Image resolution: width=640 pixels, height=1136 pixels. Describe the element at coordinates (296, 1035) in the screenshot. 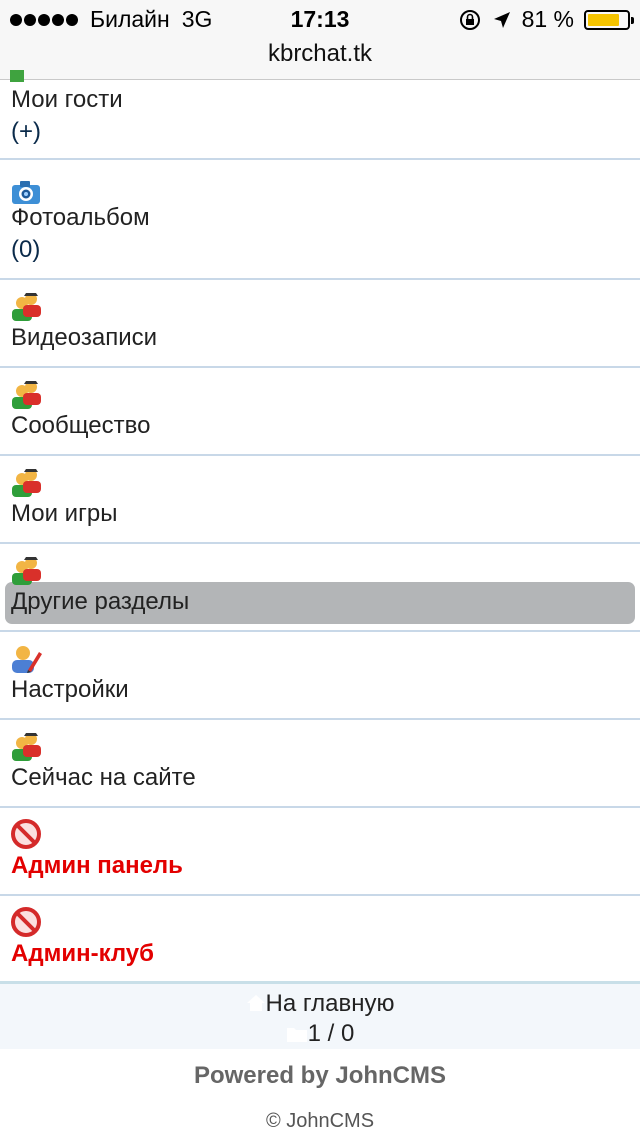

I see `folder-icon` at that location.